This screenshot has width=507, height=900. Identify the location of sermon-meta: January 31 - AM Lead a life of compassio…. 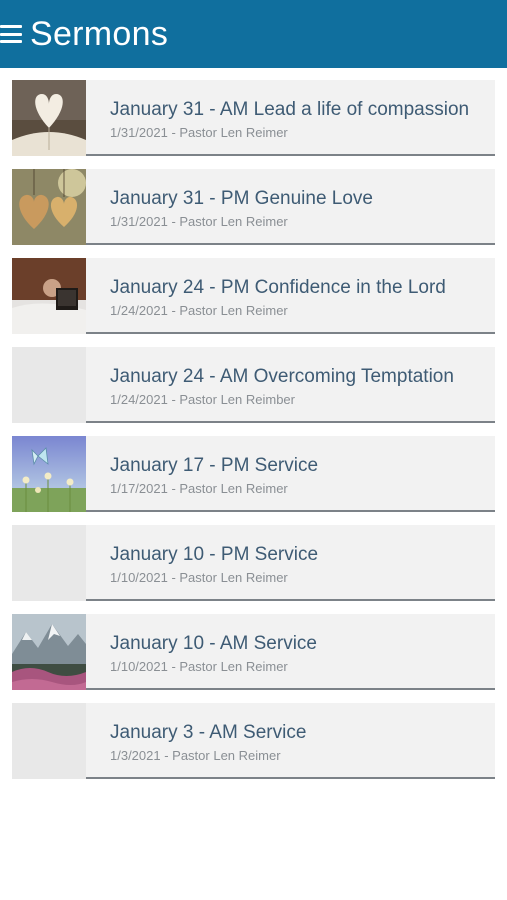
(290, 118).